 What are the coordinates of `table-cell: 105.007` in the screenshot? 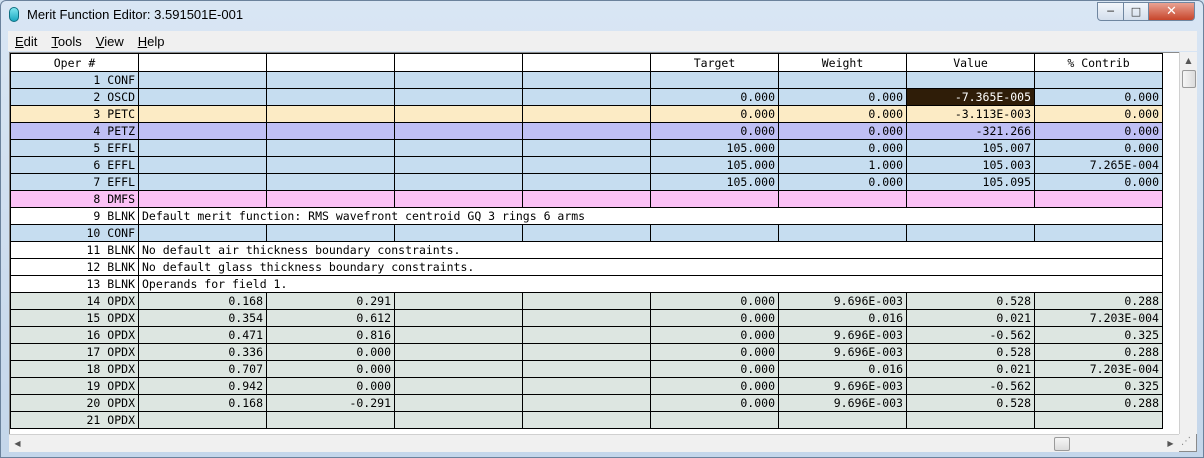 It's located at (970, 148).